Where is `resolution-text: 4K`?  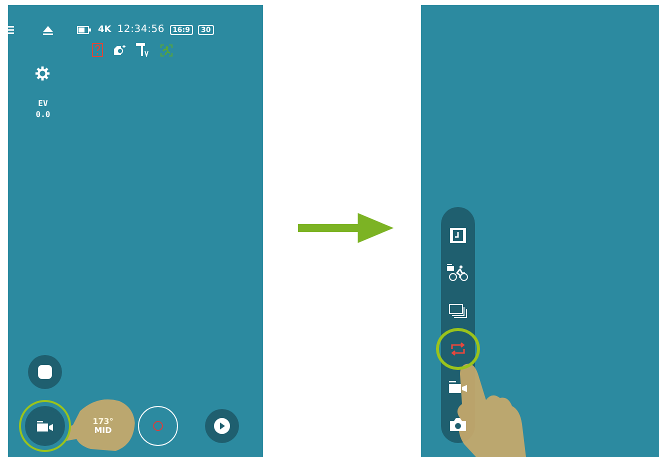 resolution-text: 4K is located at coordinates (105, 30).